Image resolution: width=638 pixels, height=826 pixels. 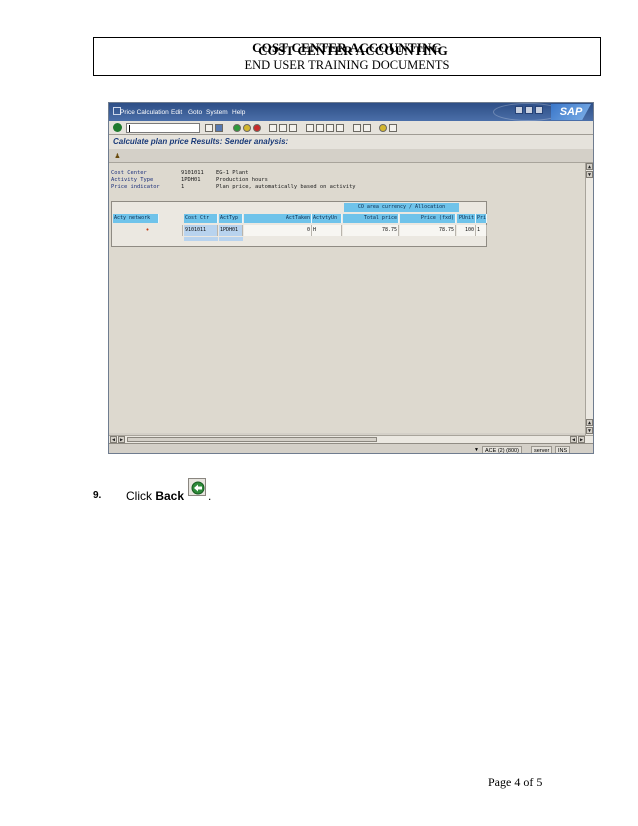 I want to click on vertical-scrollbar: ▲ ▼ ▲ ▼, so click(x=589, y=299).